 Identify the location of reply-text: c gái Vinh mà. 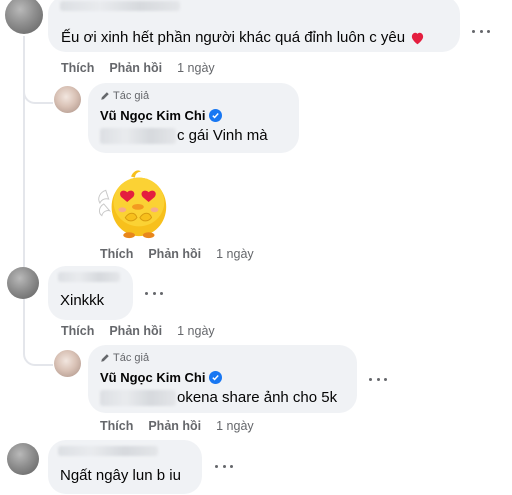
(222, 135).